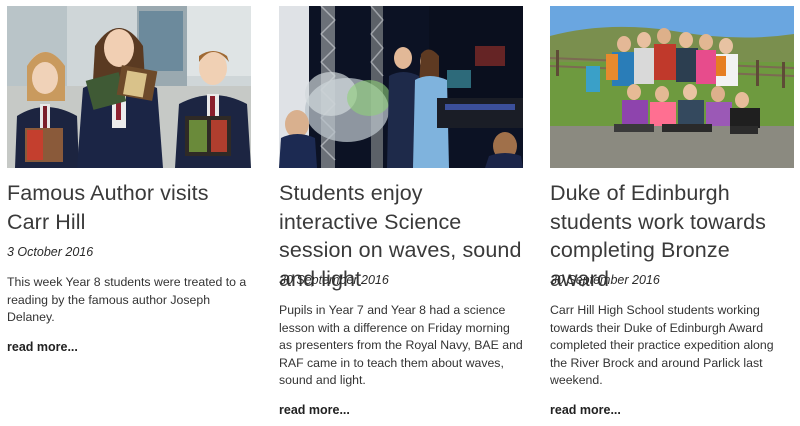 The height and width of the screenshot is (426, 800). I want to click on news-date: 3 October 2016, so click(50, 252).